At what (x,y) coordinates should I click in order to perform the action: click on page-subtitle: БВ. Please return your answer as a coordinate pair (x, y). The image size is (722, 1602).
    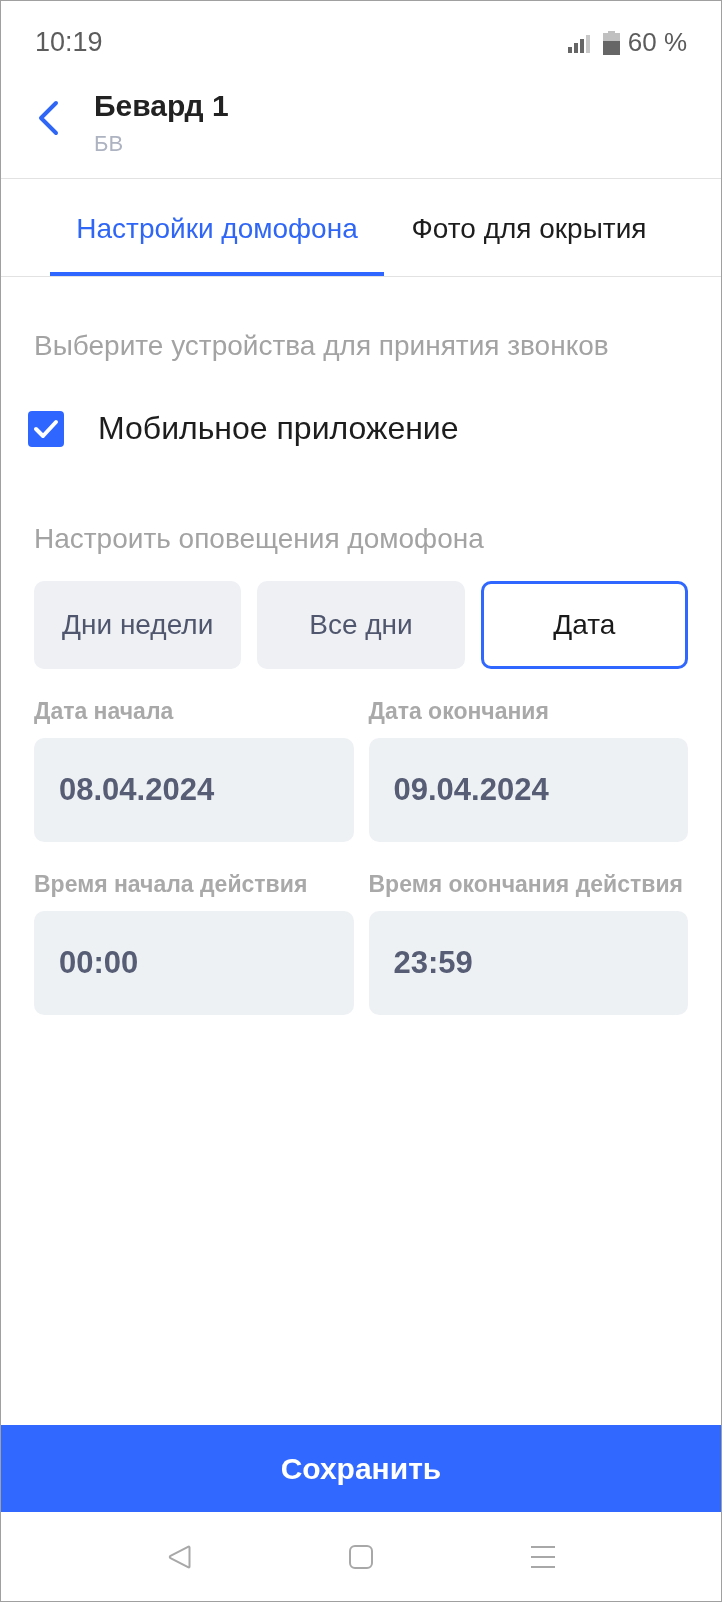
    Looking at the image, I should click on (109, 144).